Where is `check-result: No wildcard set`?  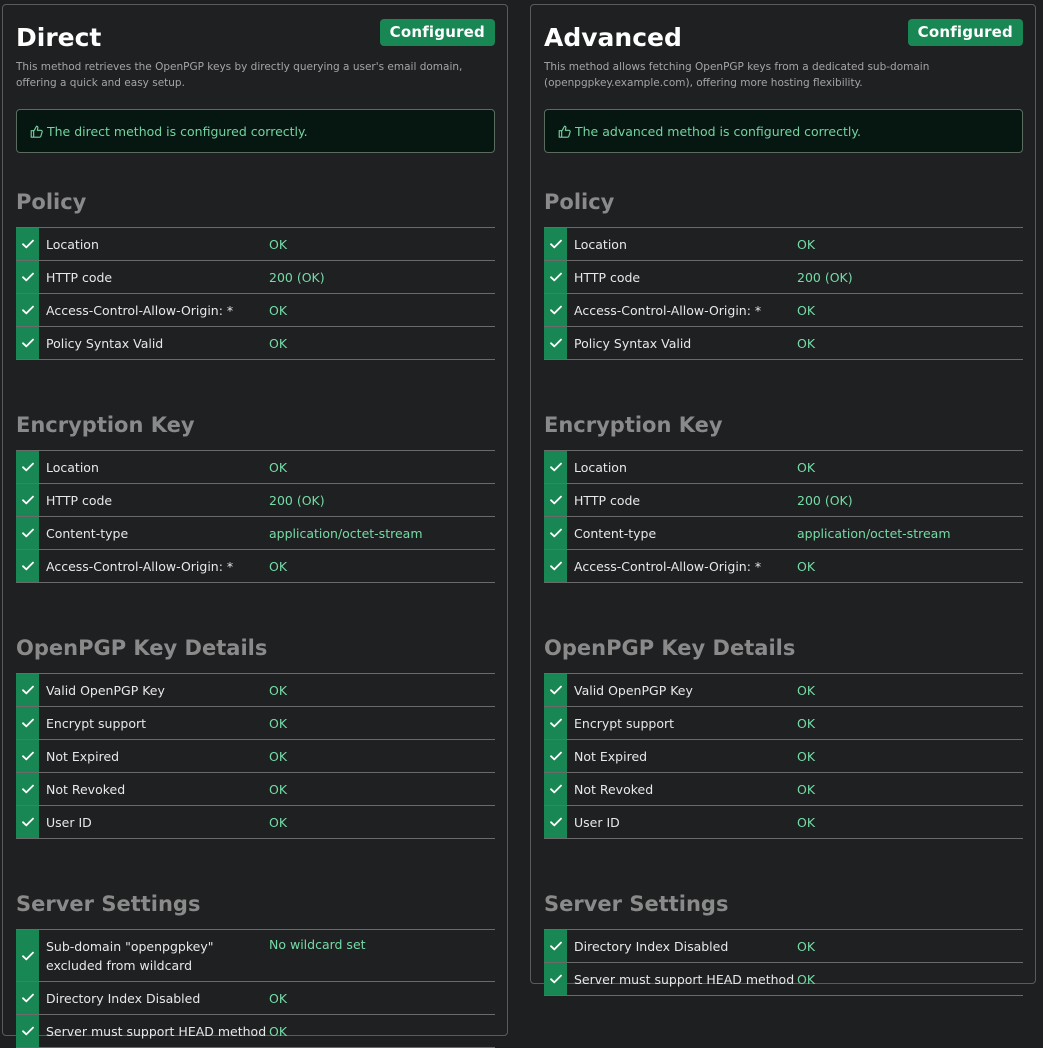 check-result: No wildcard set is located at coordinates (317, 944).